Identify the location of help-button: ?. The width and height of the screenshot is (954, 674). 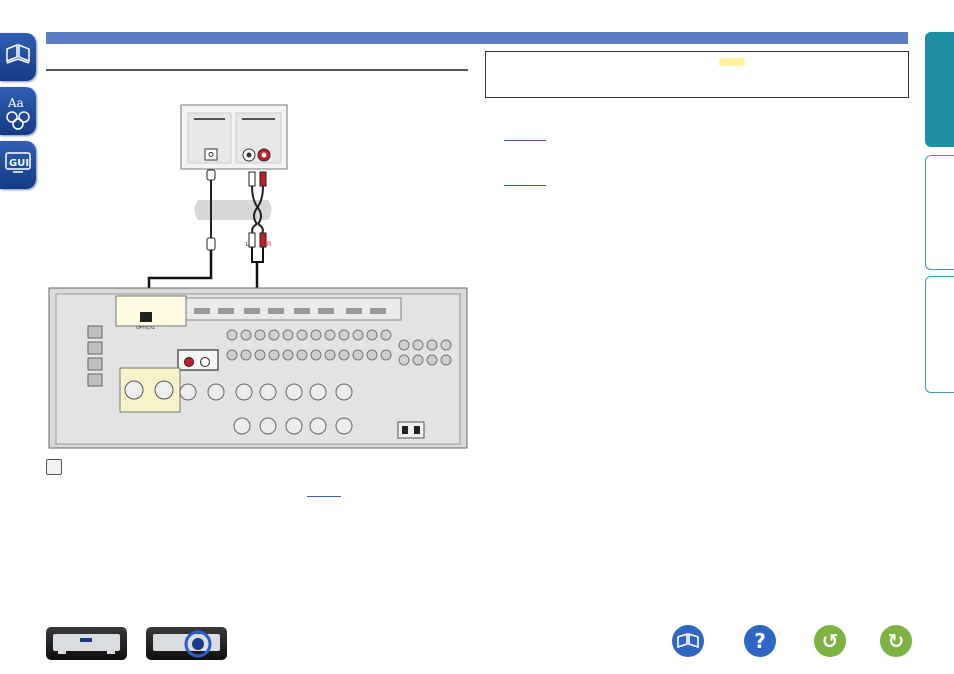
(760, 641).